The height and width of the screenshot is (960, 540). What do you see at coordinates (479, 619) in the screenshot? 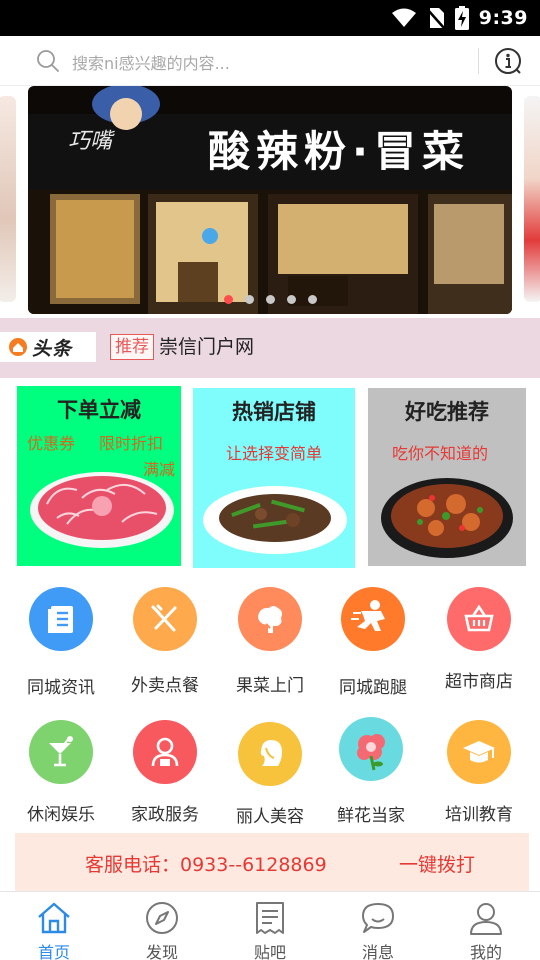
I see `basket-icon` at bounding box center [479, 619].